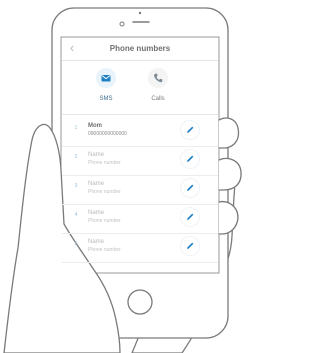  What do you see at coordinates (76, 186) in the screenshot?
I see `list-item-index: 3` at bounding box center [76, 186].